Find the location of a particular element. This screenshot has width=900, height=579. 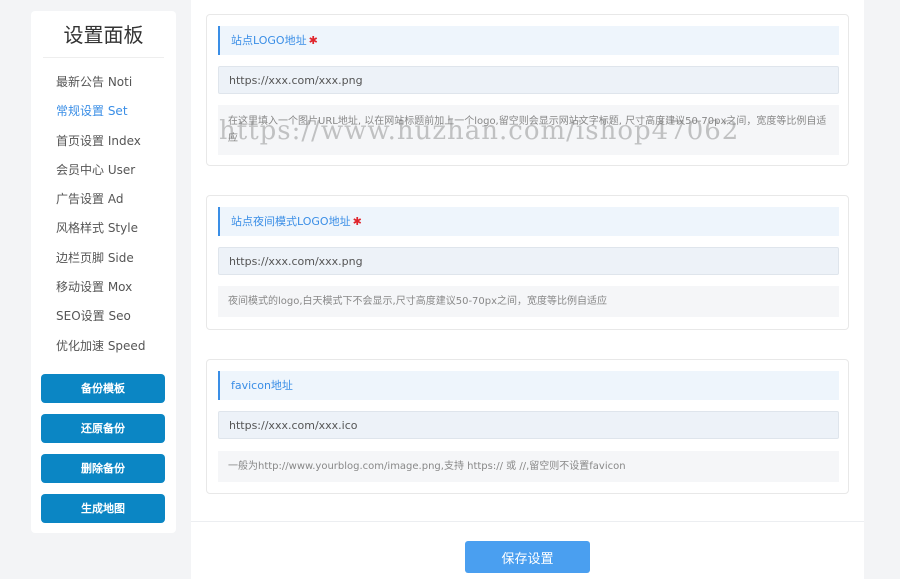

dark-logo-field-label-text: 站点夜间模式LOGO地址 is located at coordinates (291, 221).